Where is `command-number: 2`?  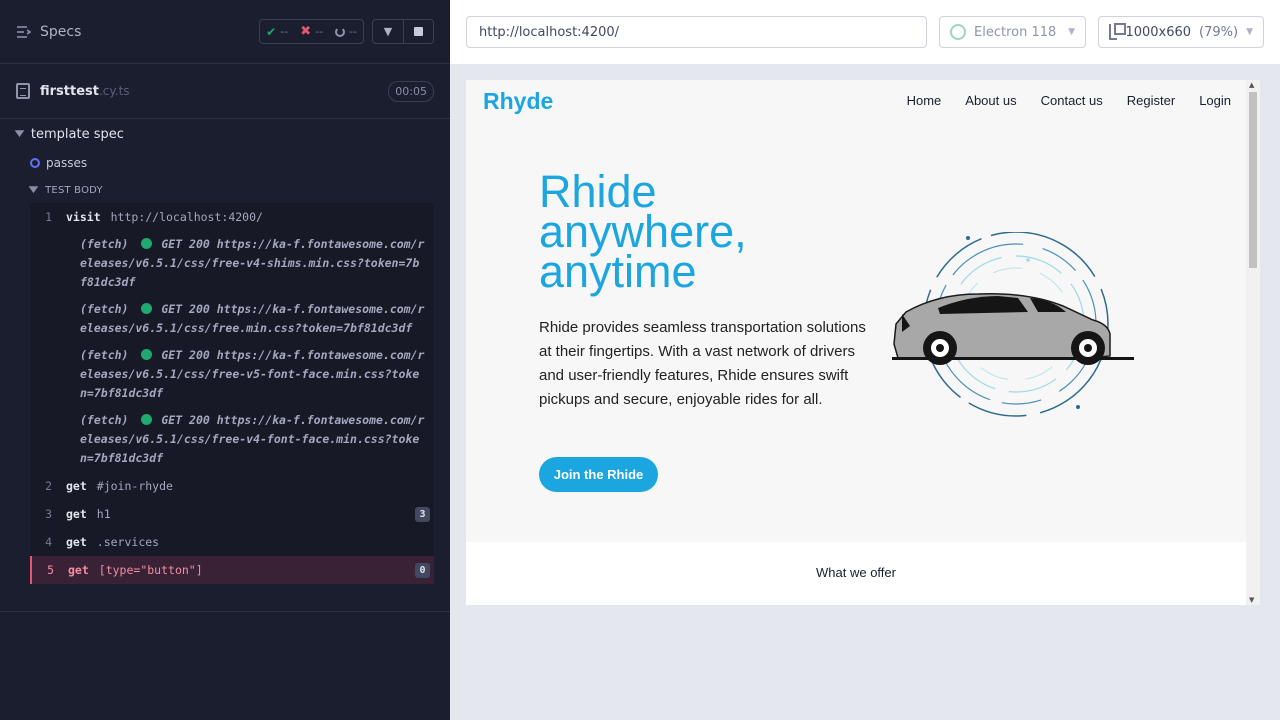
command-number: 2 is located at coordinates (48, 486).